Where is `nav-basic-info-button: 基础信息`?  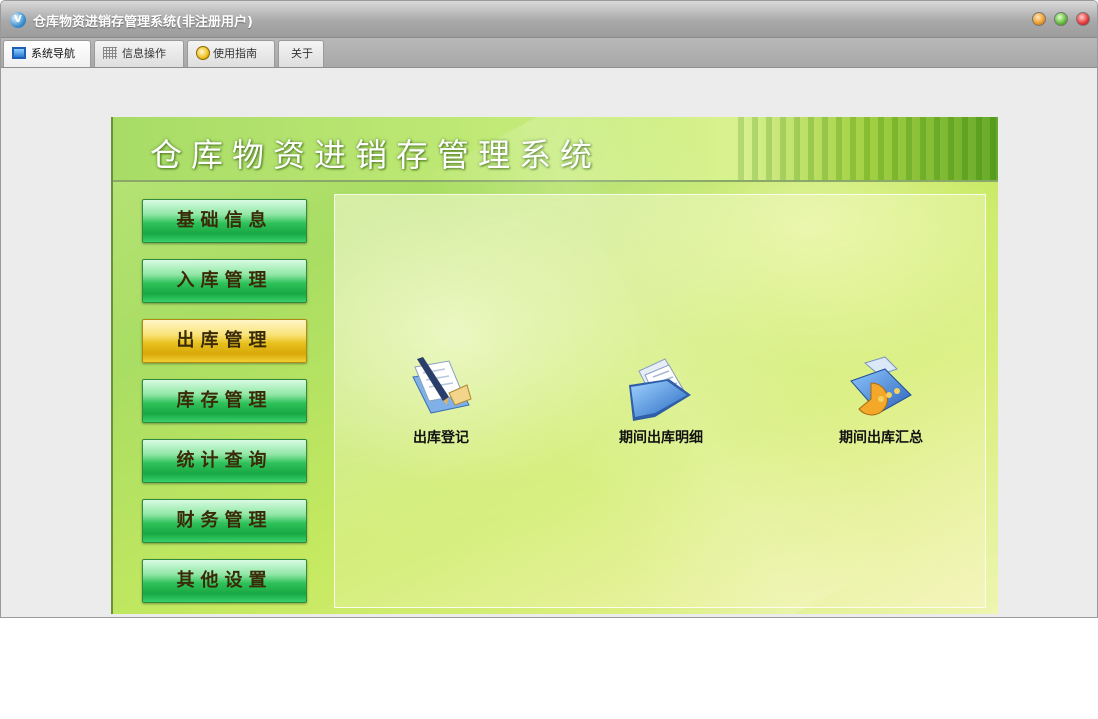 nav-basic-info-button: 基础信息 is located at coordinates (224, 221).